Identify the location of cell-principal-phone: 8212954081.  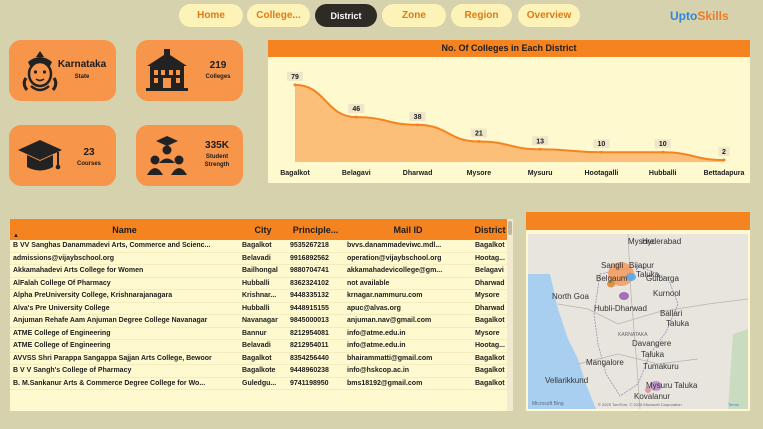
(309, 333).